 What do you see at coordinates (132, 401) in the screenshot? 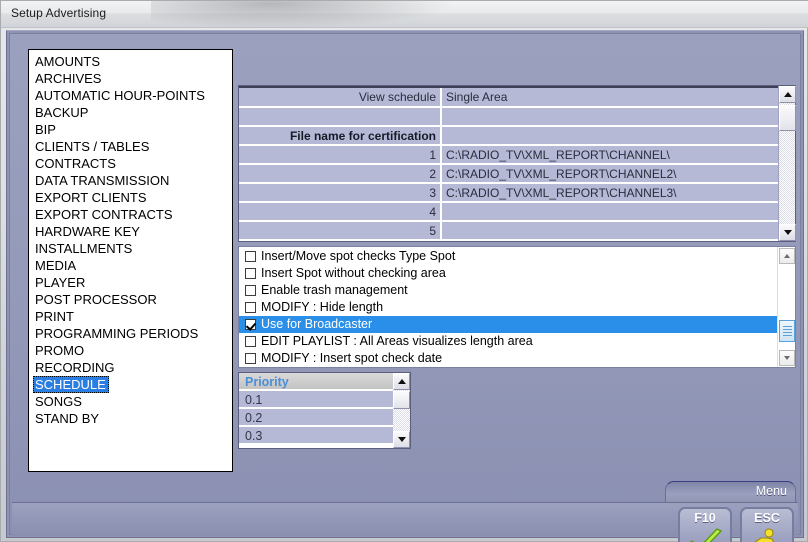
I see `list-item: SONGS` at bounding box center [132, 401].